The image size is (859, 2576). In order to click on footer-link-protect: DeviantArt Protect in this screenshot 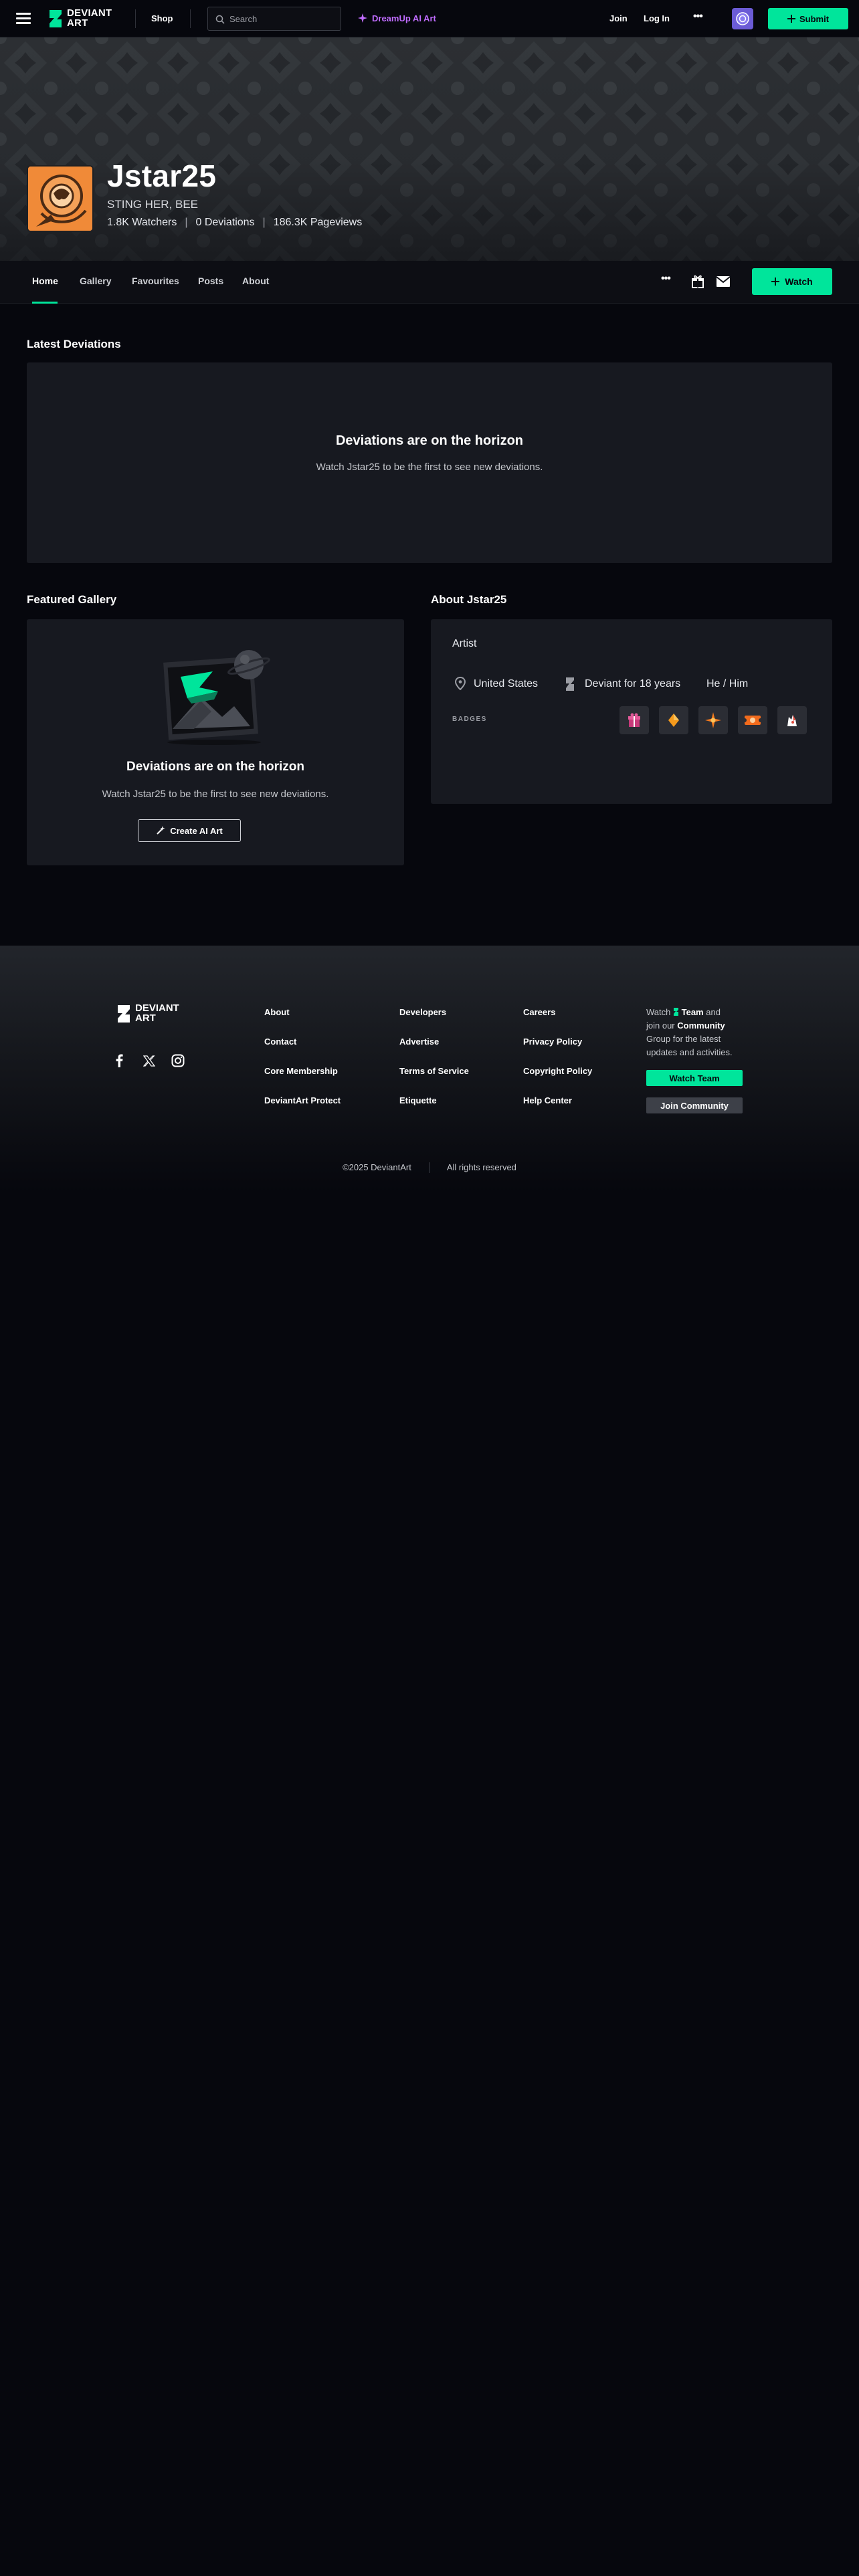, I will do `click(302, 1100)`.